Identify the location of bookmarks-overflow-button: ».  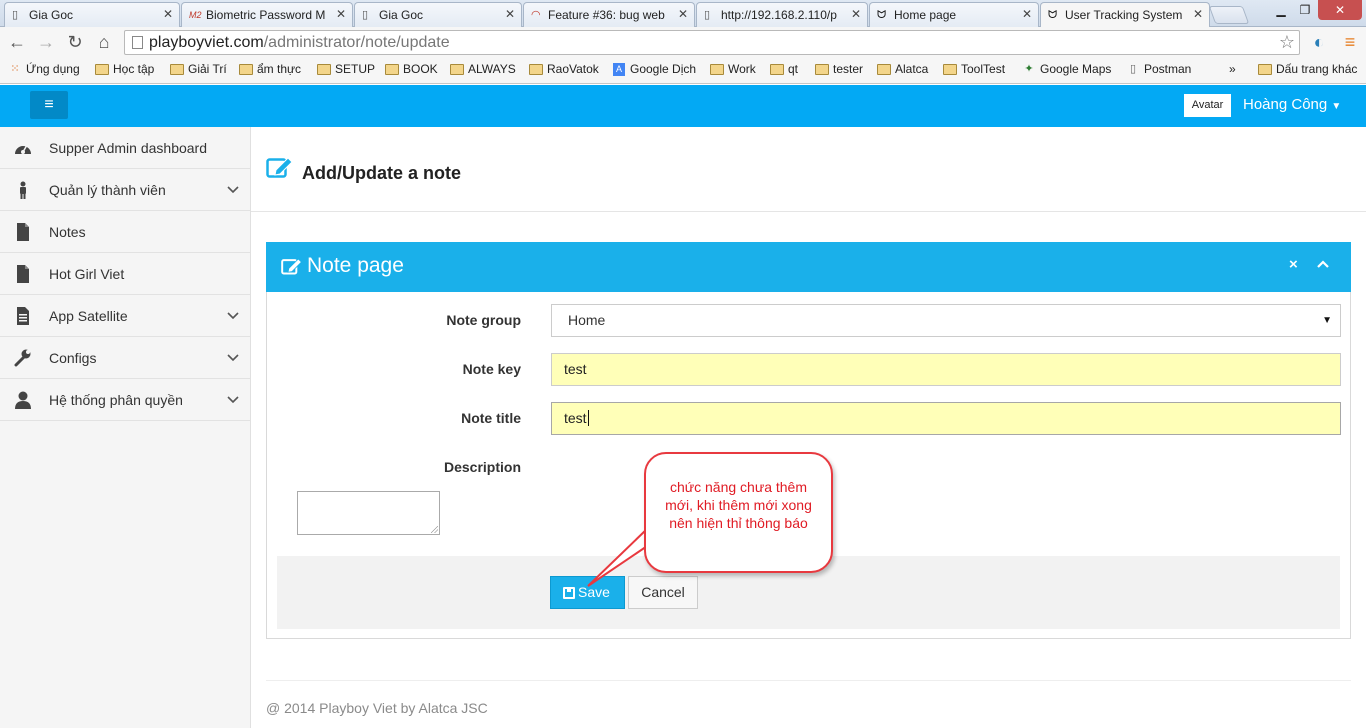
(1232, 69).